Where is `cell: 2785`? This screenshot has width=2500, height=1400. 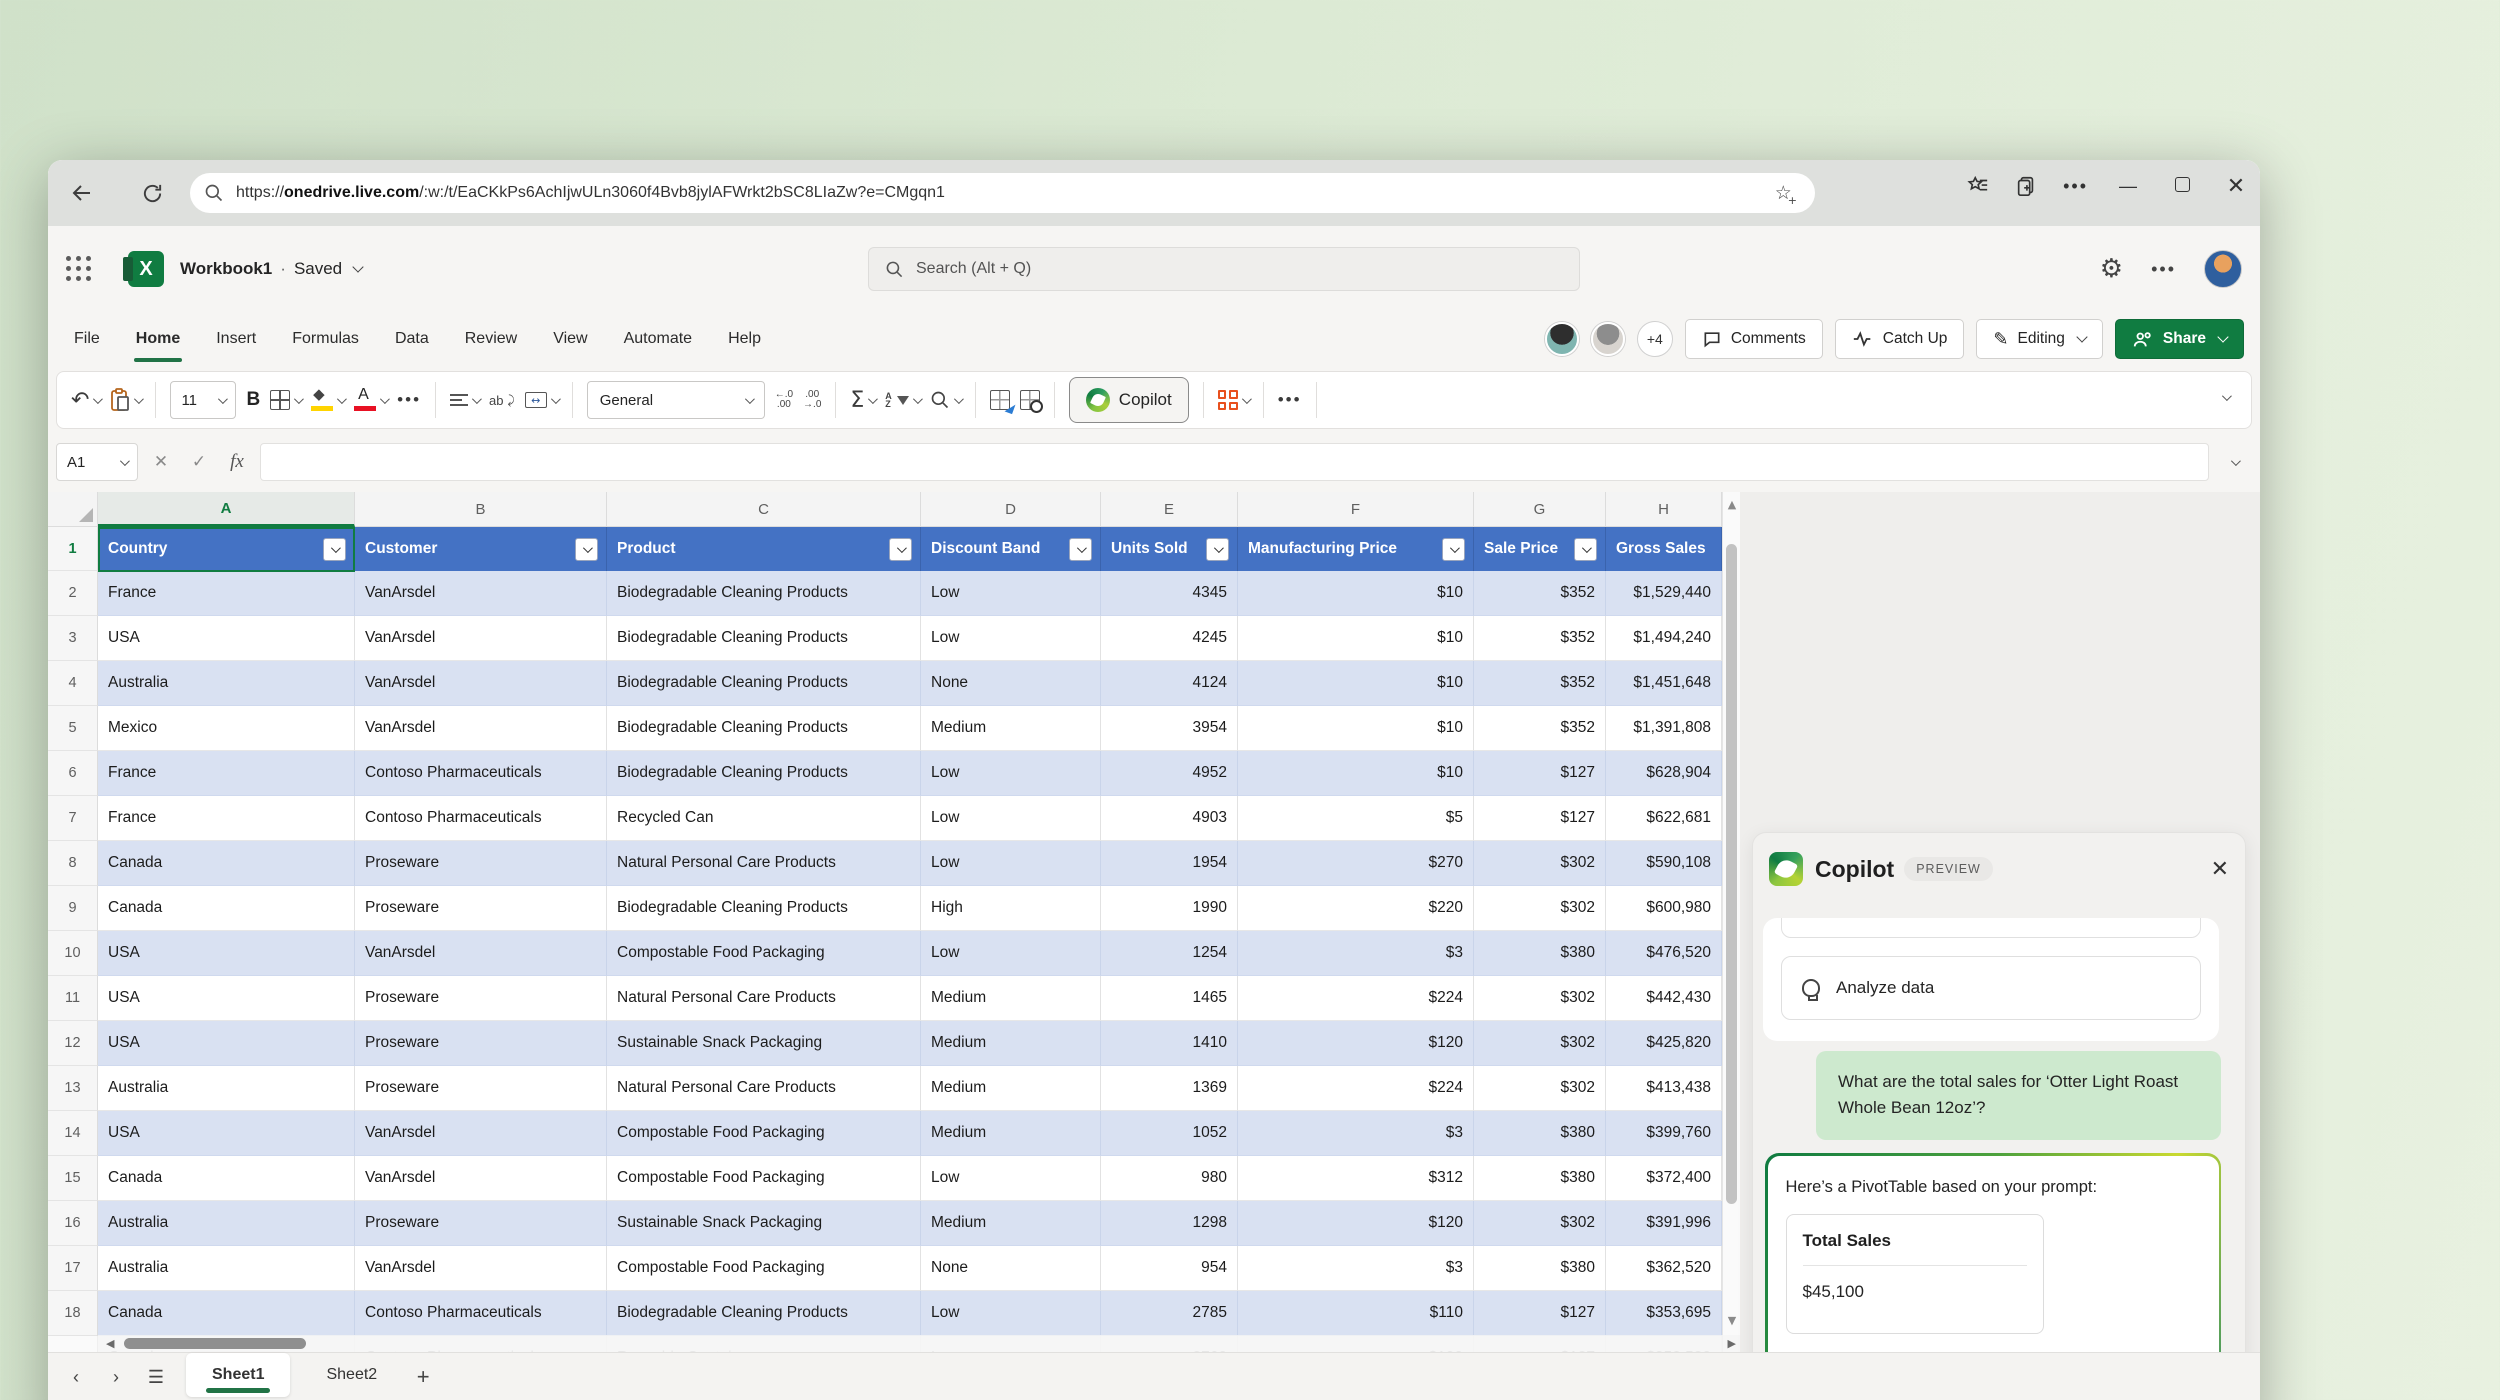 cell: 2785 is located at coordinates (1169, 1313).